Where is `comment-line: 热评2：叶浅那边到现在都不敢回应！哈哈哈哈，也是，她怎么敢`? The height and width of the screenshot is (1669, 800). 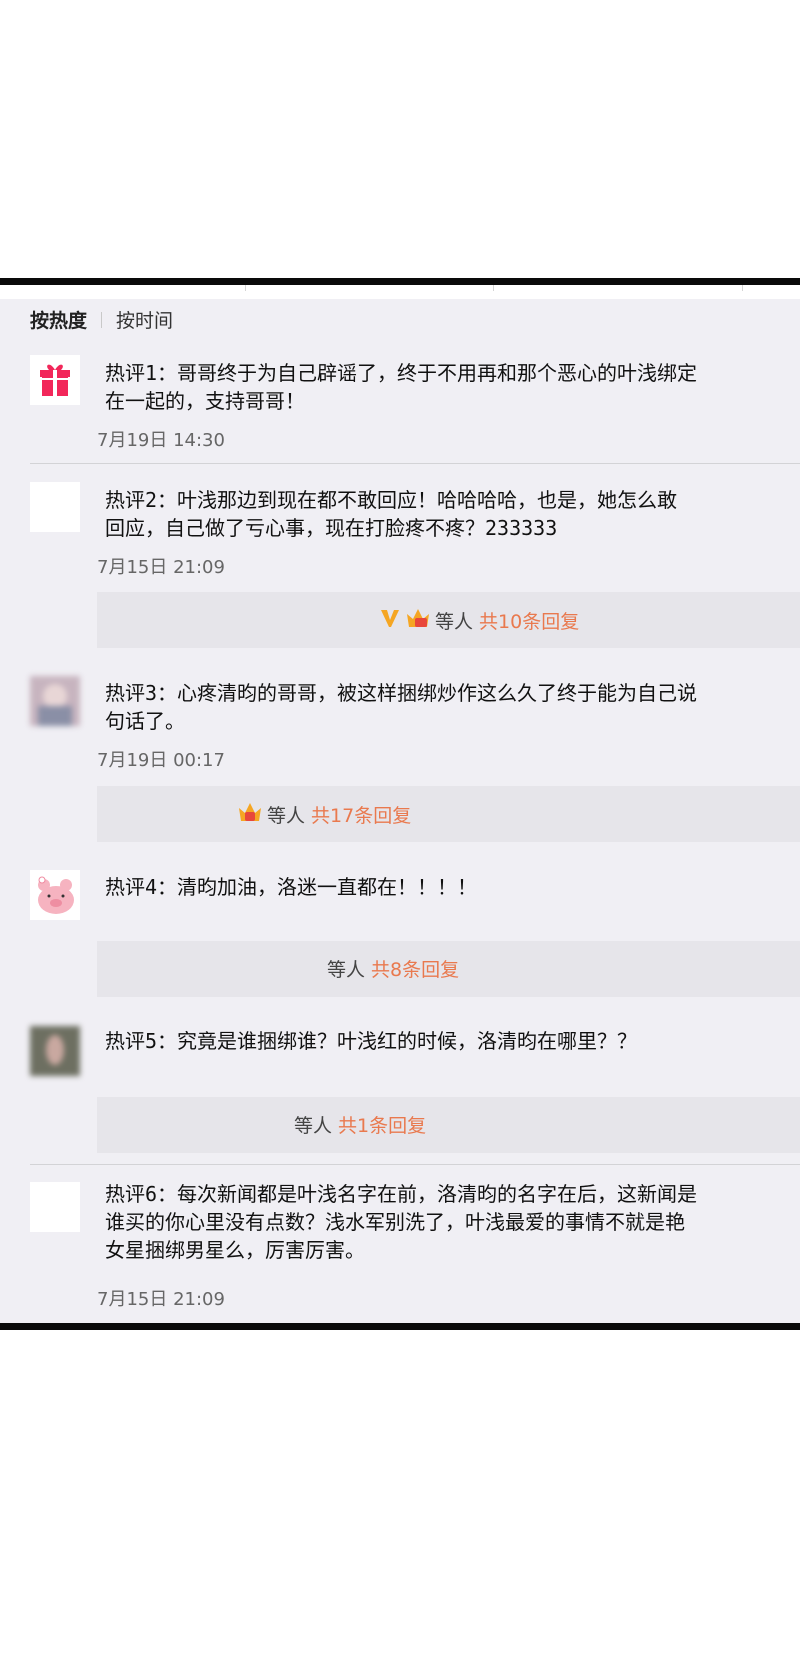 comment-line: 热评2：叶浅那边到现在都不敢回应！哈哈哈哈，也是，她怎么敢 is located at coordinates (391, 500).